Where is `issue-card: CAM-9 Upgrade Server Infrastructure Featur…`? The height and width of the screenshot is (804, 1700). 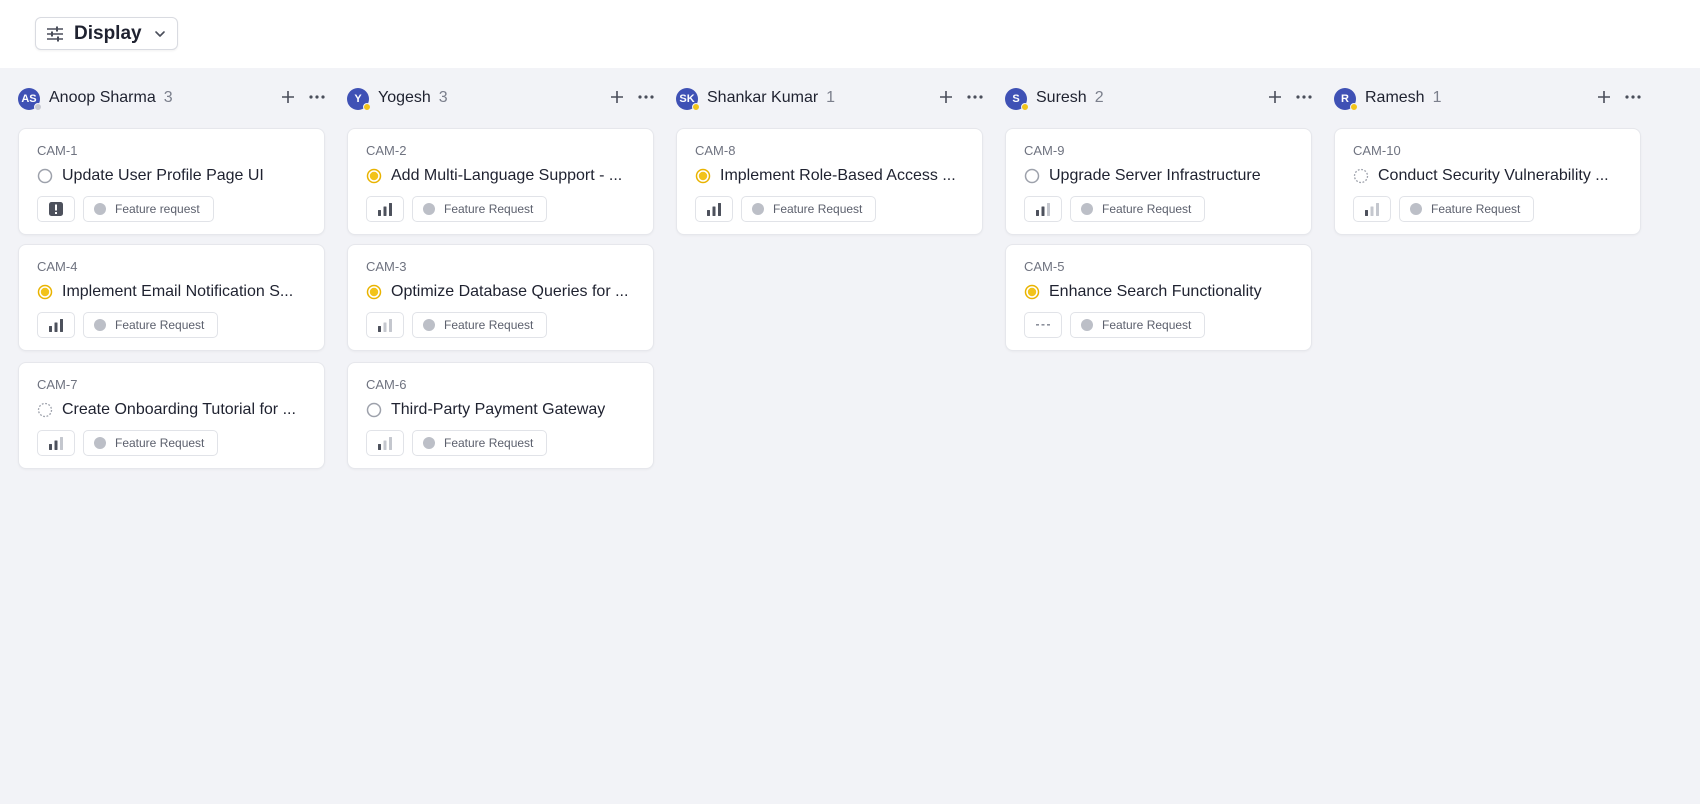 issue-card: CAM-9 Upgrade Server Infrastructure Featur… is located at coordinates (1158, 181).